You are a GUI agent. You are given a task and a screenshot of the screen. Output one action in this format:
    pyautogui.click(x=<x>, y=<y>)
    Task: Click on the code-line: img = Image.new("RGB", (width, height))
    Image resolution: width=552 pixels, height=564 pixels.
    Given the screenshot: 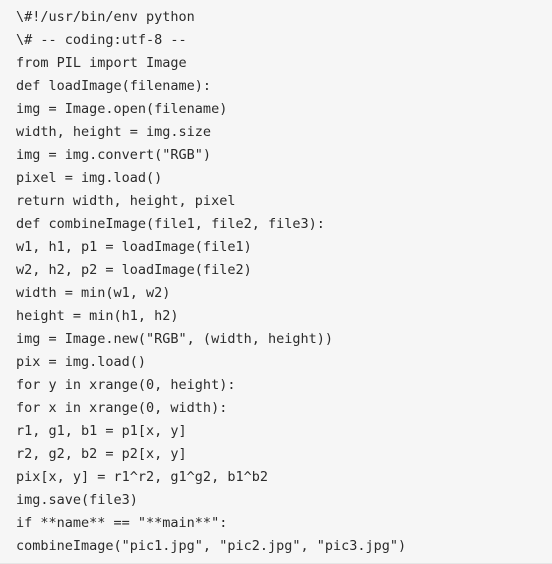 What is the action you would take?
    pyautogui.click(x=174, y=339)
    